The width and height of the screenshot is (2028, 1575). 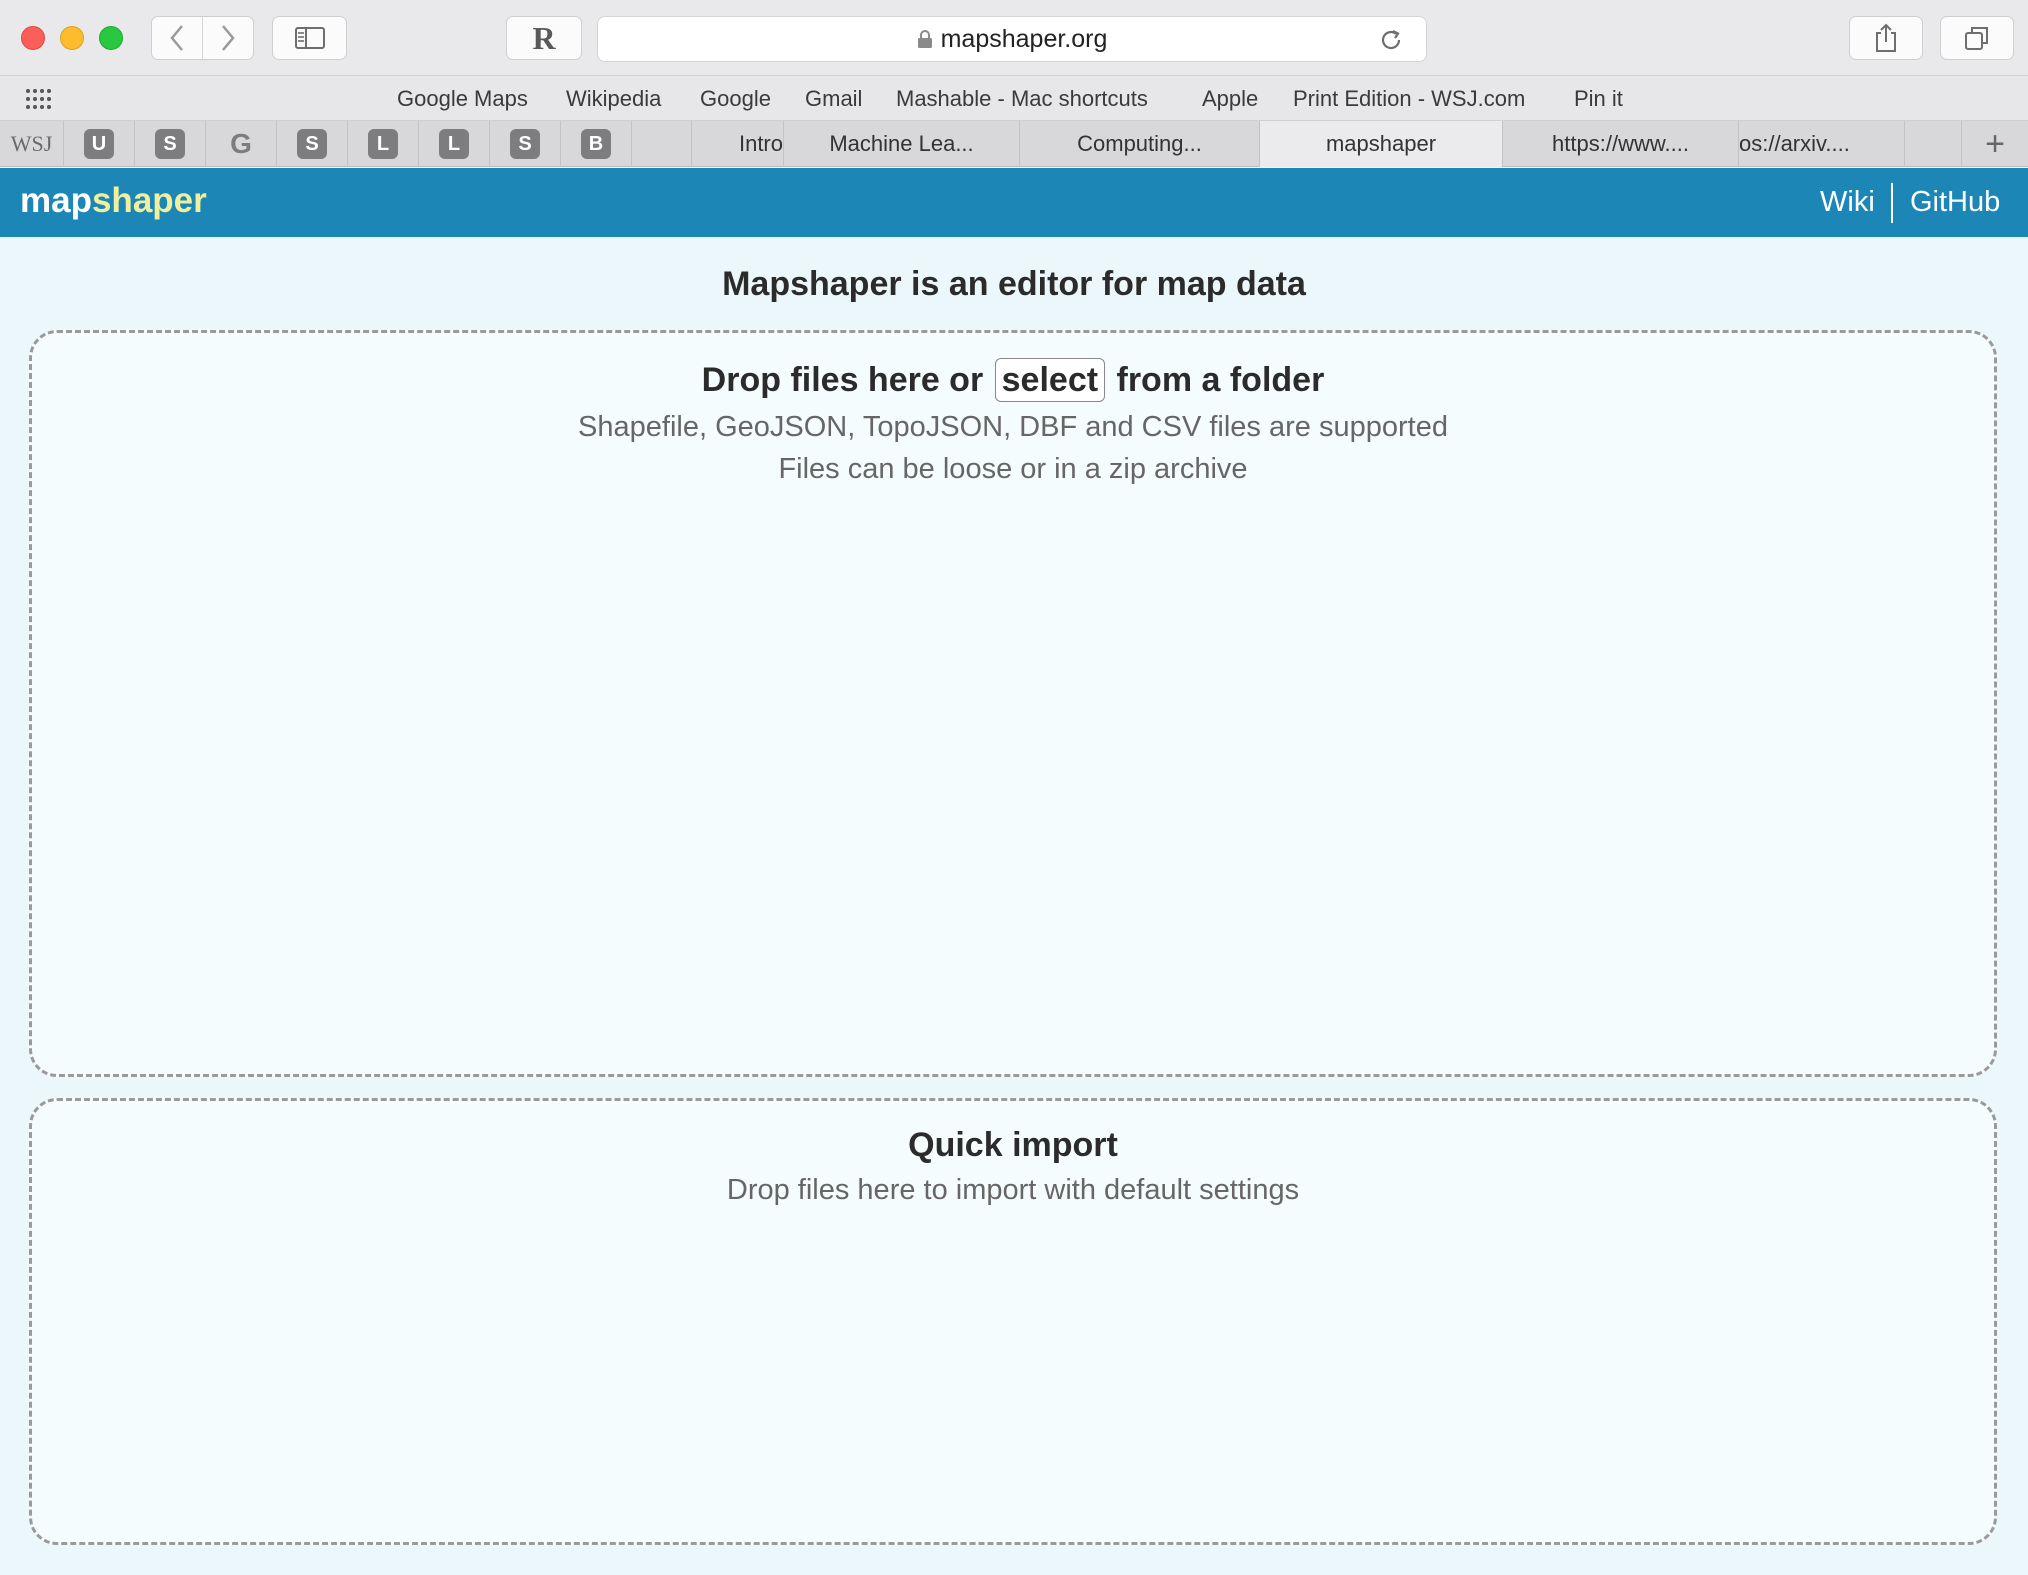 I want to click on wsj-icon: WSJ, so click(x=31, y=143).